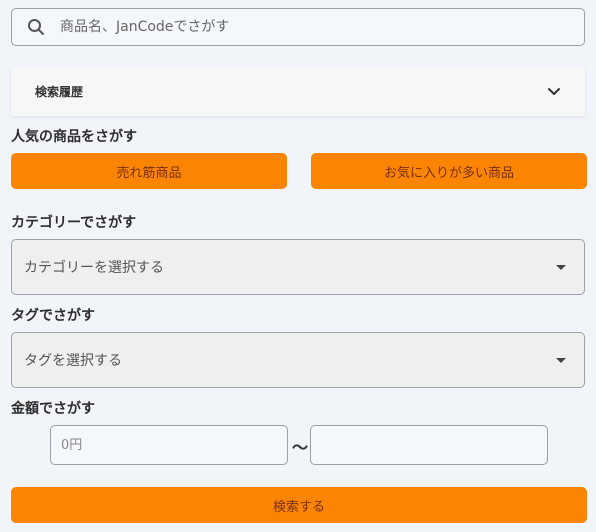  Describe the element at coordinates (94, 268) in the screenshot. I see `category-select-placeholder: カテゴリーを選択する` at that location.